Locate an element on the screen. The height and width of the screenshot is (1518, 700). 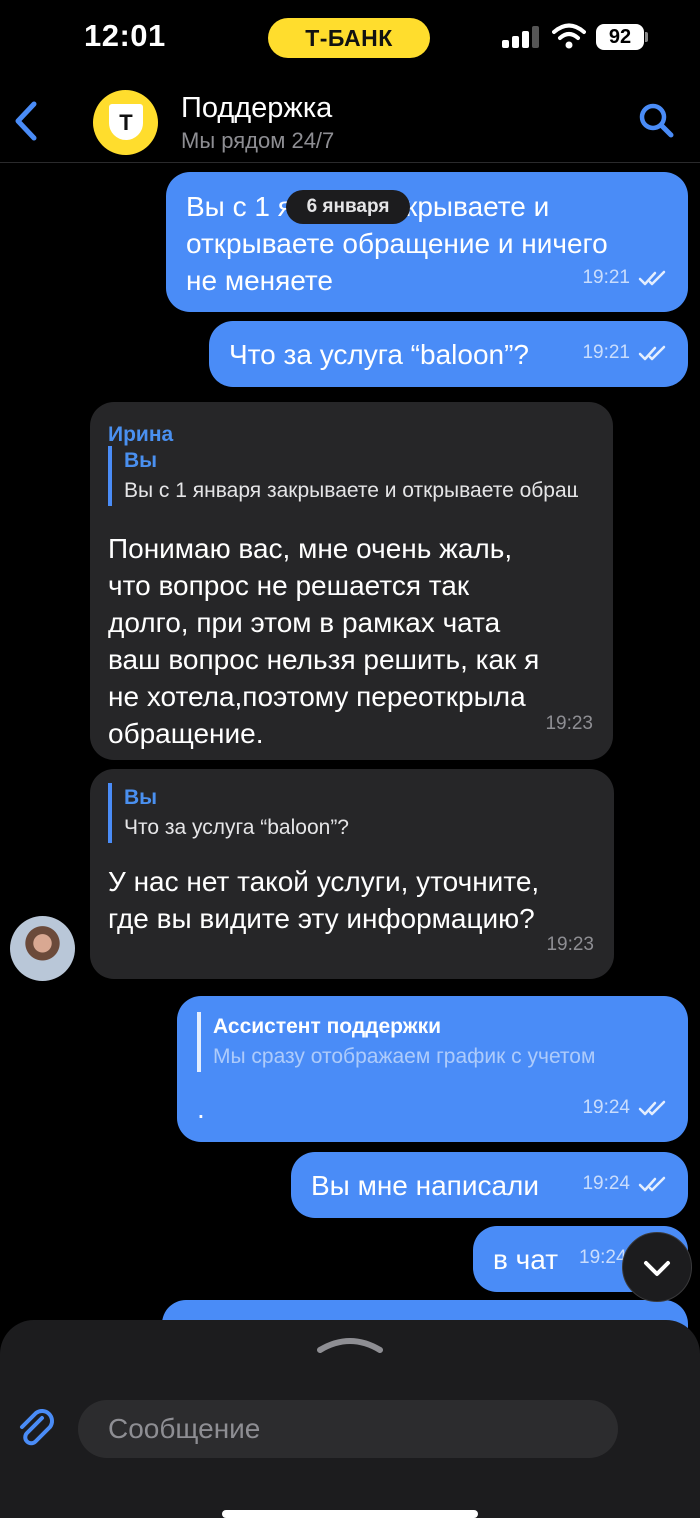
agent-avatar is located at coordinates (42, 948).